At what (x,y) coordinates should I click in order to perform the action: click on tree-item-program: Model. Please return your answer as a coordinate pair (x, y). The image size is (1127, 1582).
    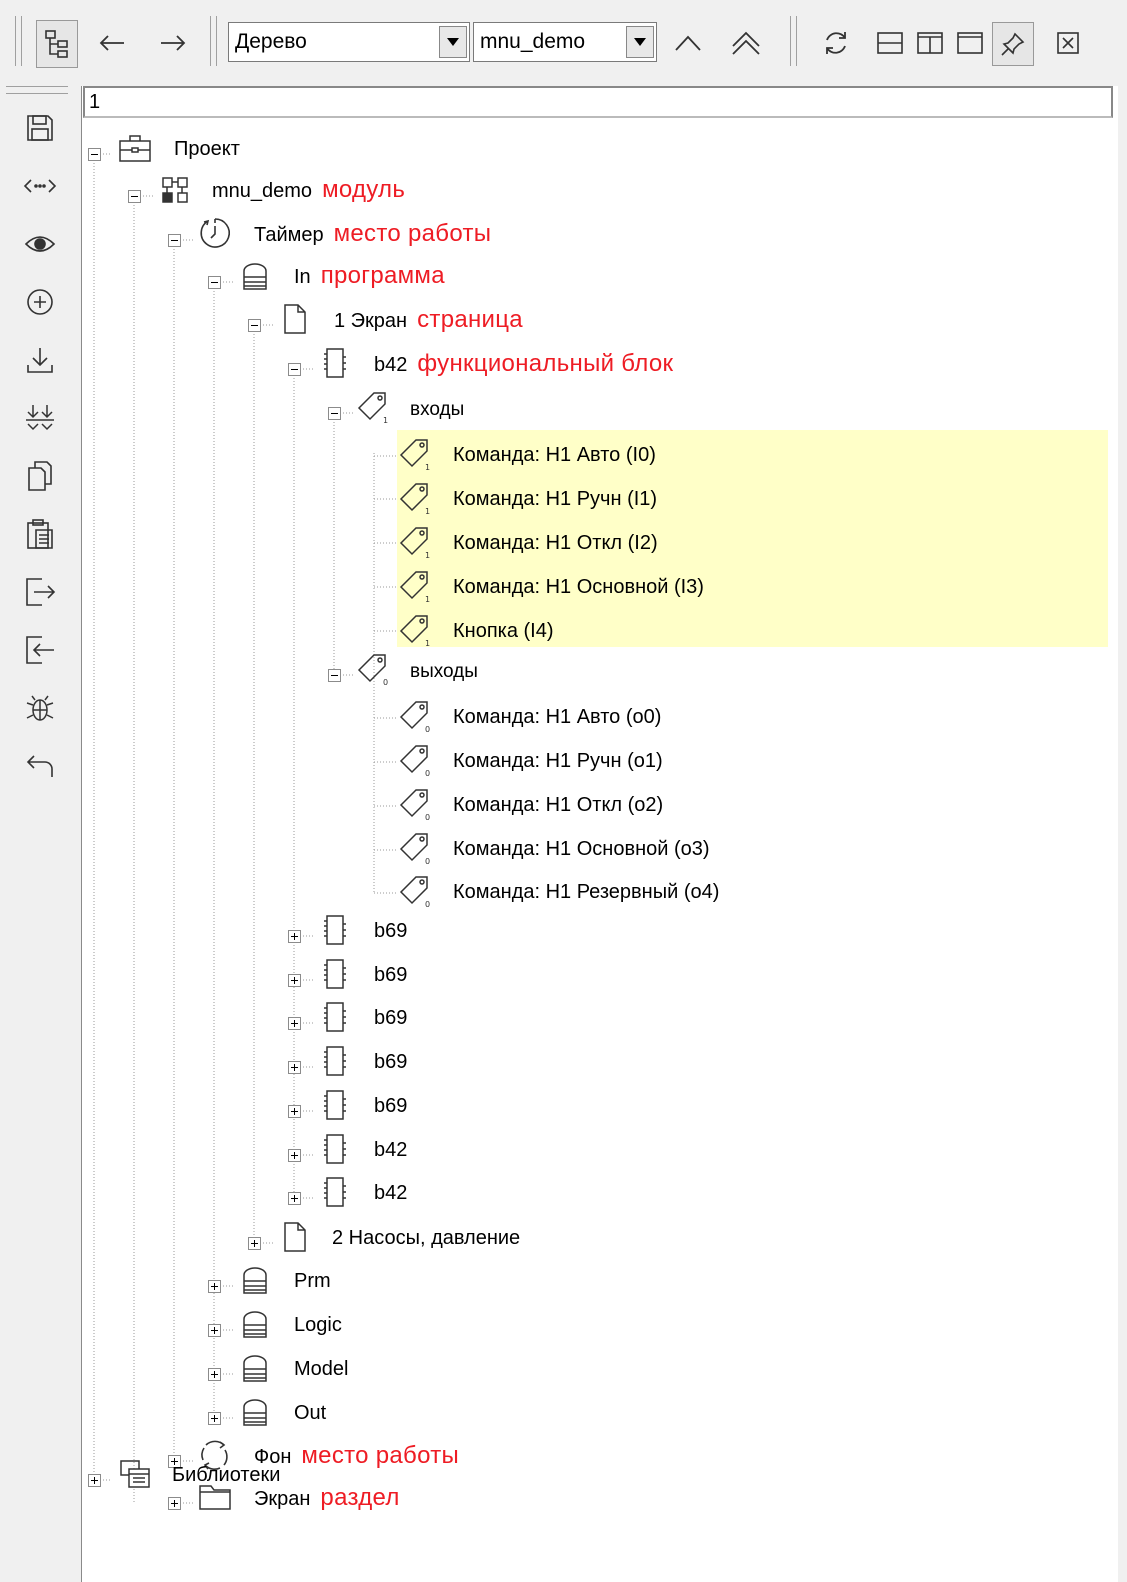
    Looking at the image, I should click on (321, 1369).